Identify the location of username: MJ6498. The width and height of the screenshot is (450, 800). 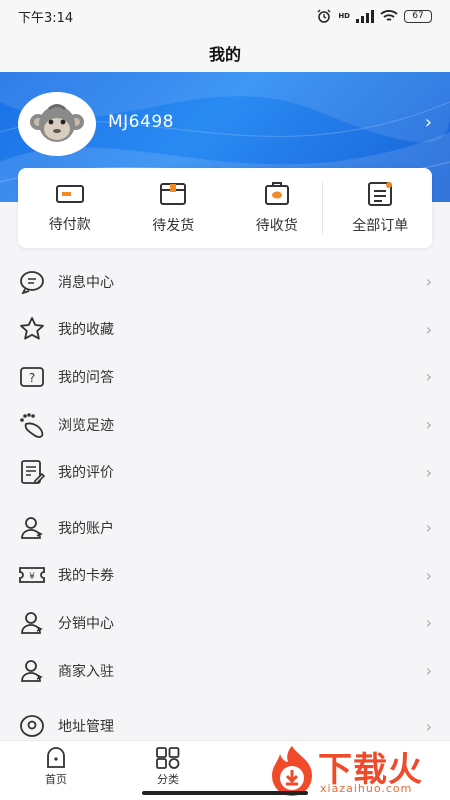
(141, 122).